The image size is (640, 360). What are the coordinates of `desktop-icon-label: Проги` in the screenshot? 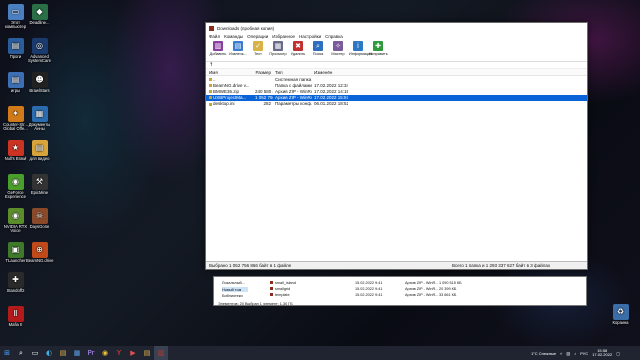 It's located at (15, 56).